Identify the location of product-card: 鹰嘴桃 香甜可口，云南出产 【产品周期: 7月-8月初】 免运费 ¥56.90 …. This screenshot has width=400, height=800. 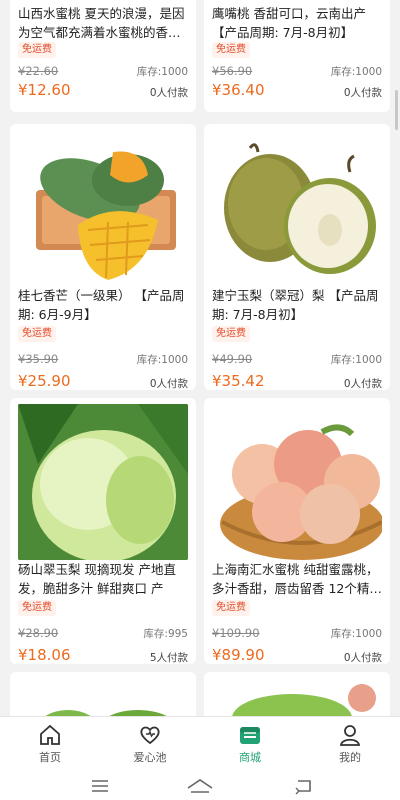
(297, 56).